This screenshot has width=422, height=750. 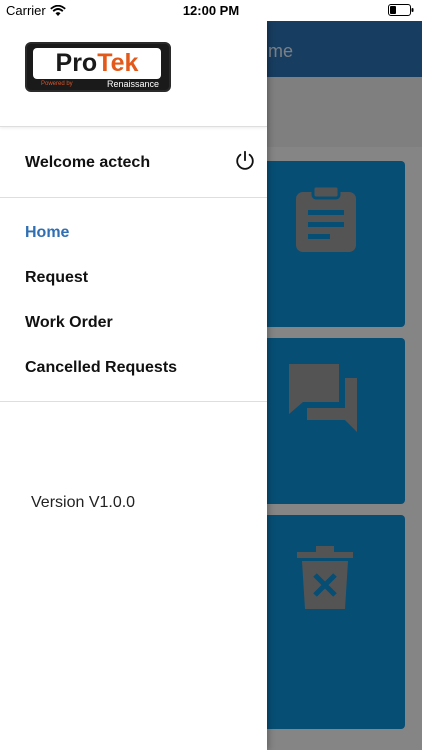 What do you see at coordinates (133, 401) in the screenshot?
I see `menu-divider` at bounding box center [133, 401].